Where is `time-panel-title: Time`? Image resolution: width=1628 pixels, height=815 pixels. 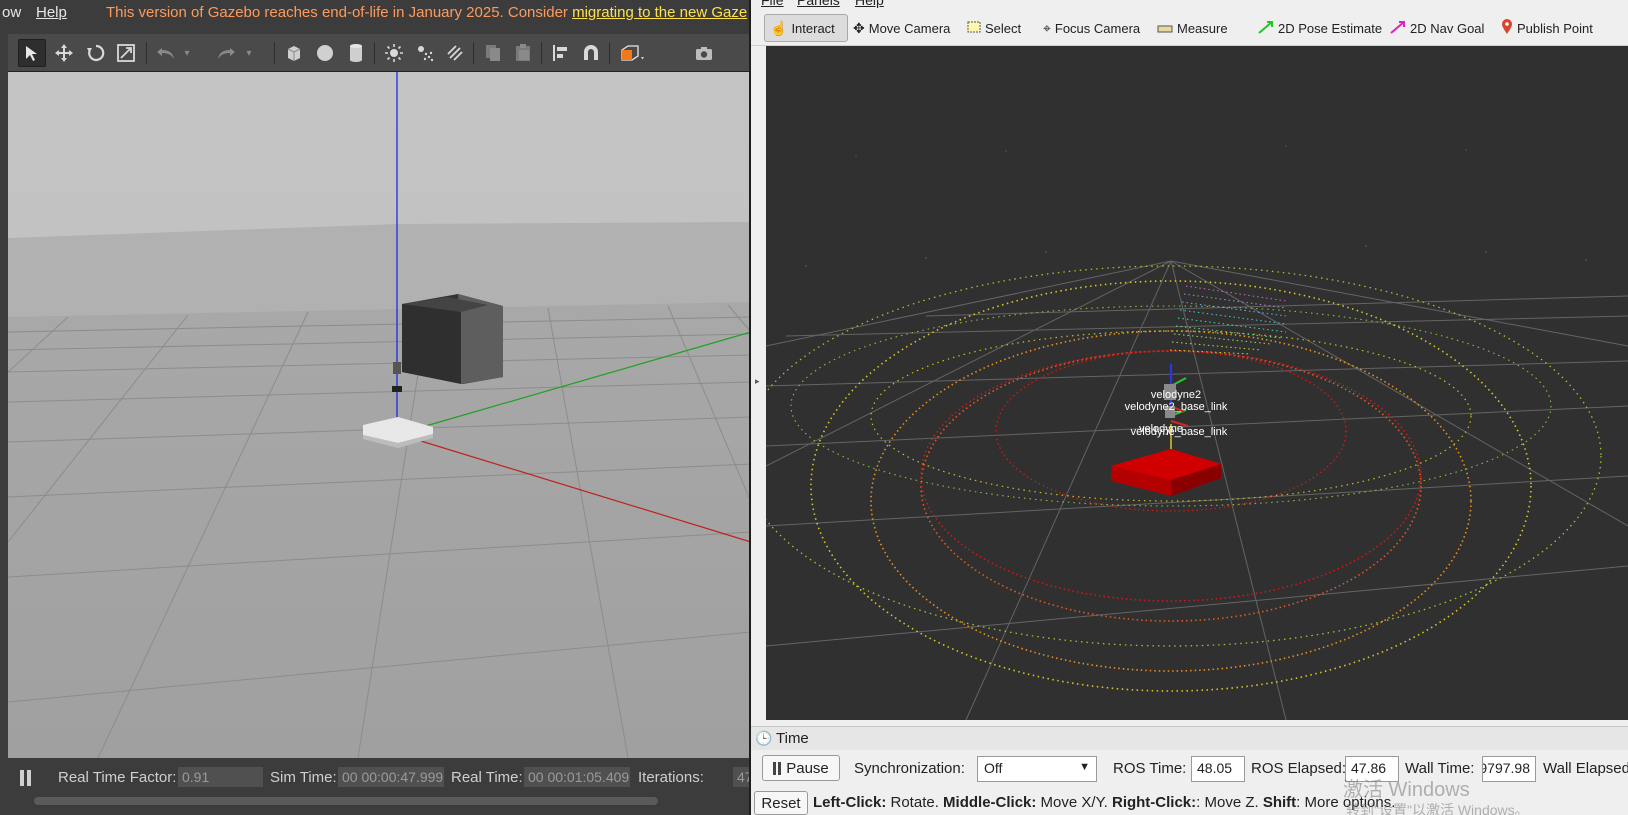
time-panel-title: Time is located at coordinates (792, 738).